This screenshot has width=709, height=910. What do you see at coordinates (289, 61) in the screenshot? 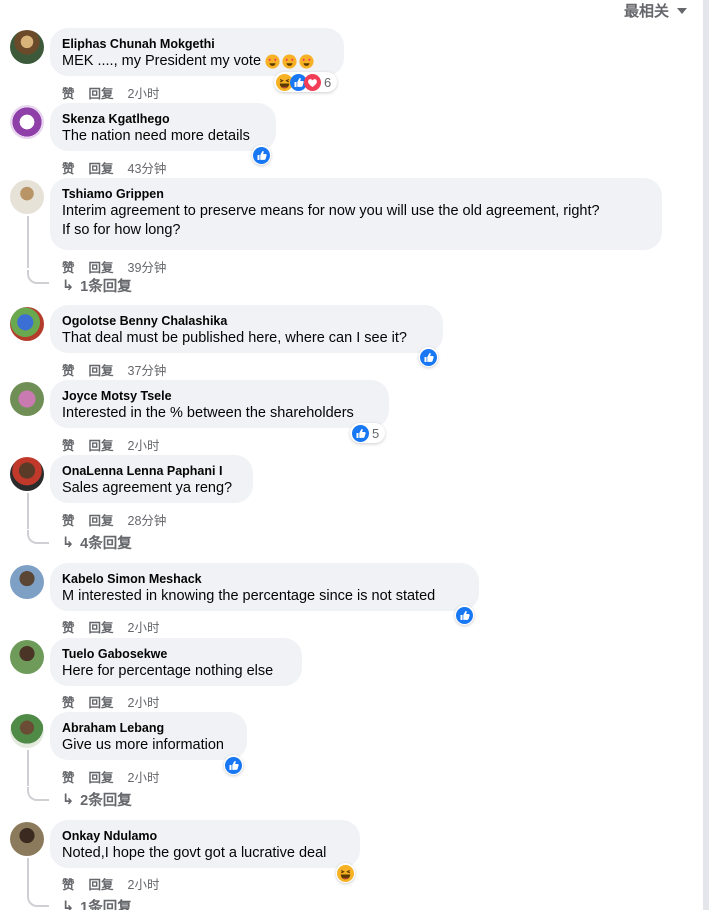
I see `heart-eyes-emoji-icon` at bounding box center [289, 61].